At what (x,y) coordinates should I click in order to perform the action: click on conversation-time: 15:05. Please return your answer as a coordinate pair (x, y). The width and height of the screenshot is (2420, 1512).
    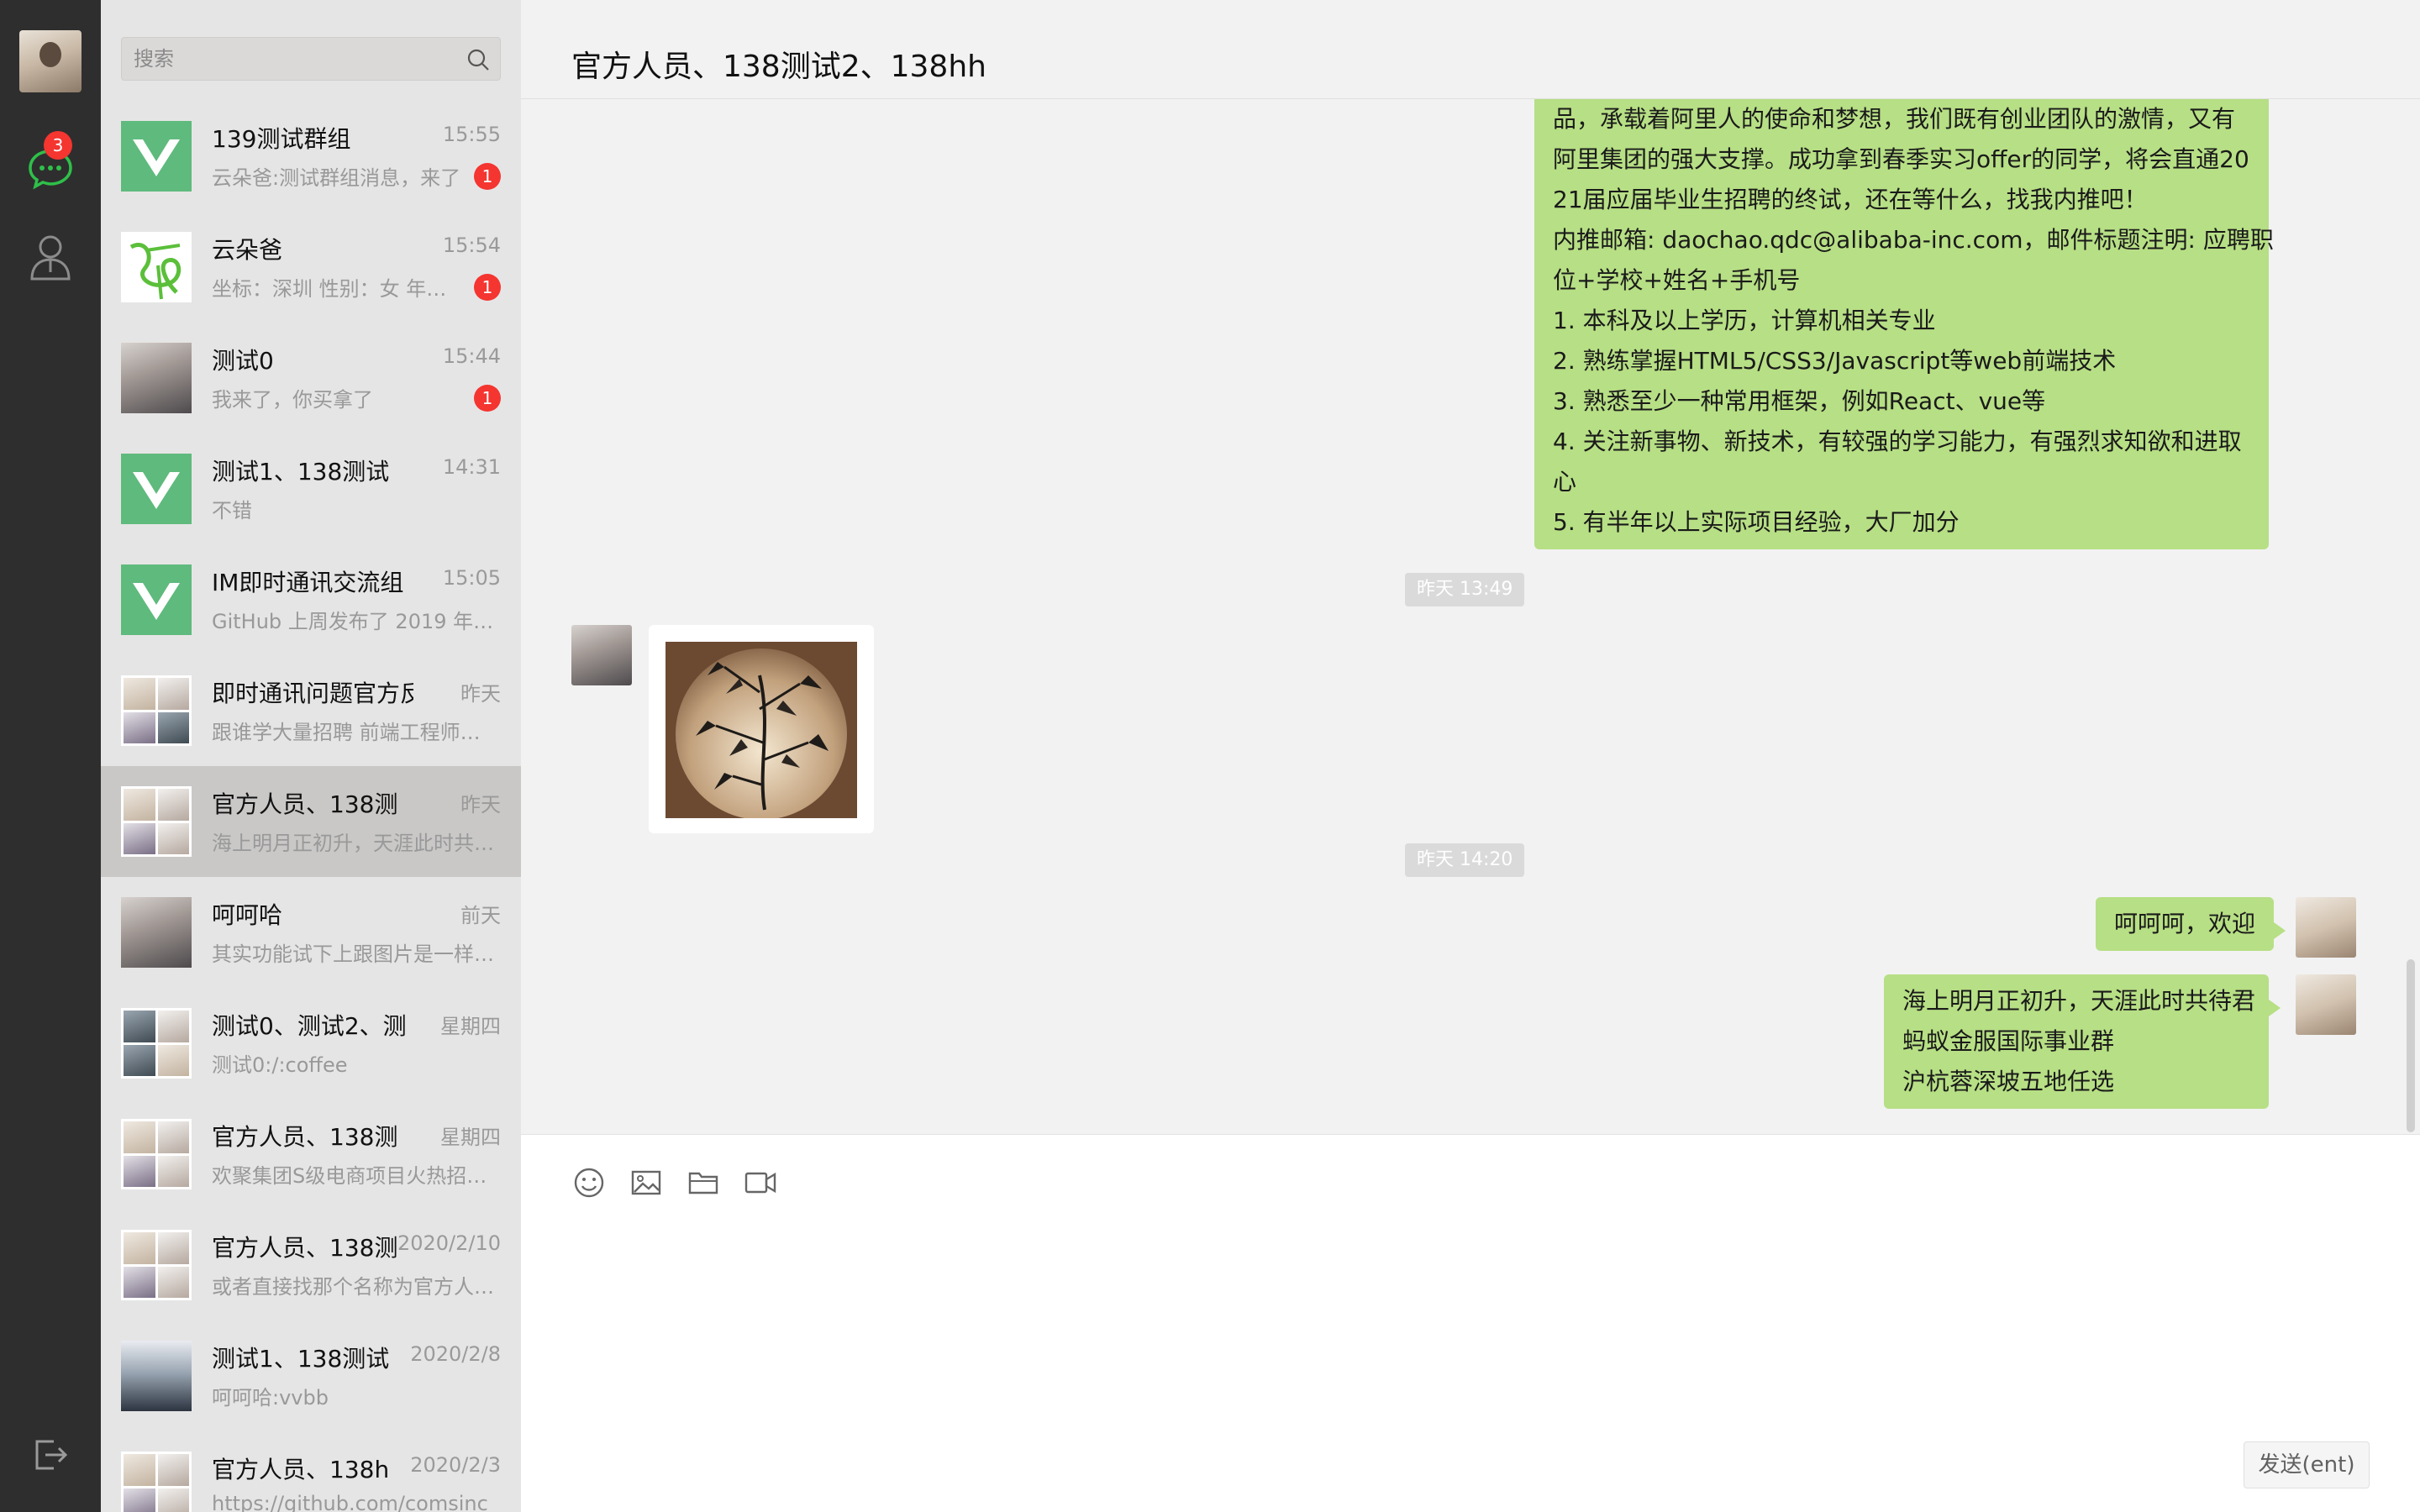
    Looking at the image, I should click on (471, 578).